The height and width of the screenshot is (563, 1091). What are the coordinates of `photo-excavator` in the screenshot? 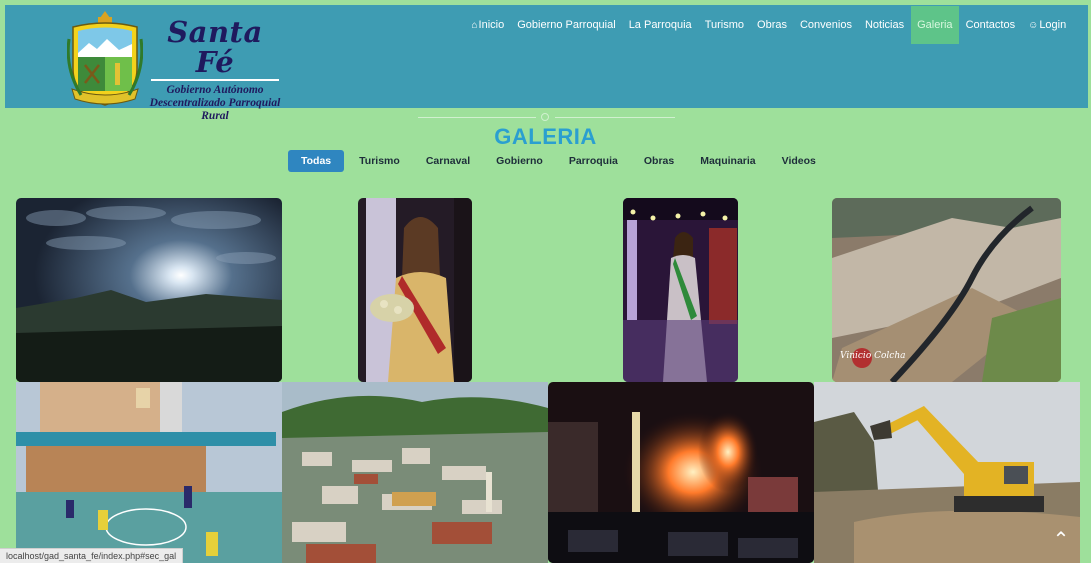 It's located at (947, 472).